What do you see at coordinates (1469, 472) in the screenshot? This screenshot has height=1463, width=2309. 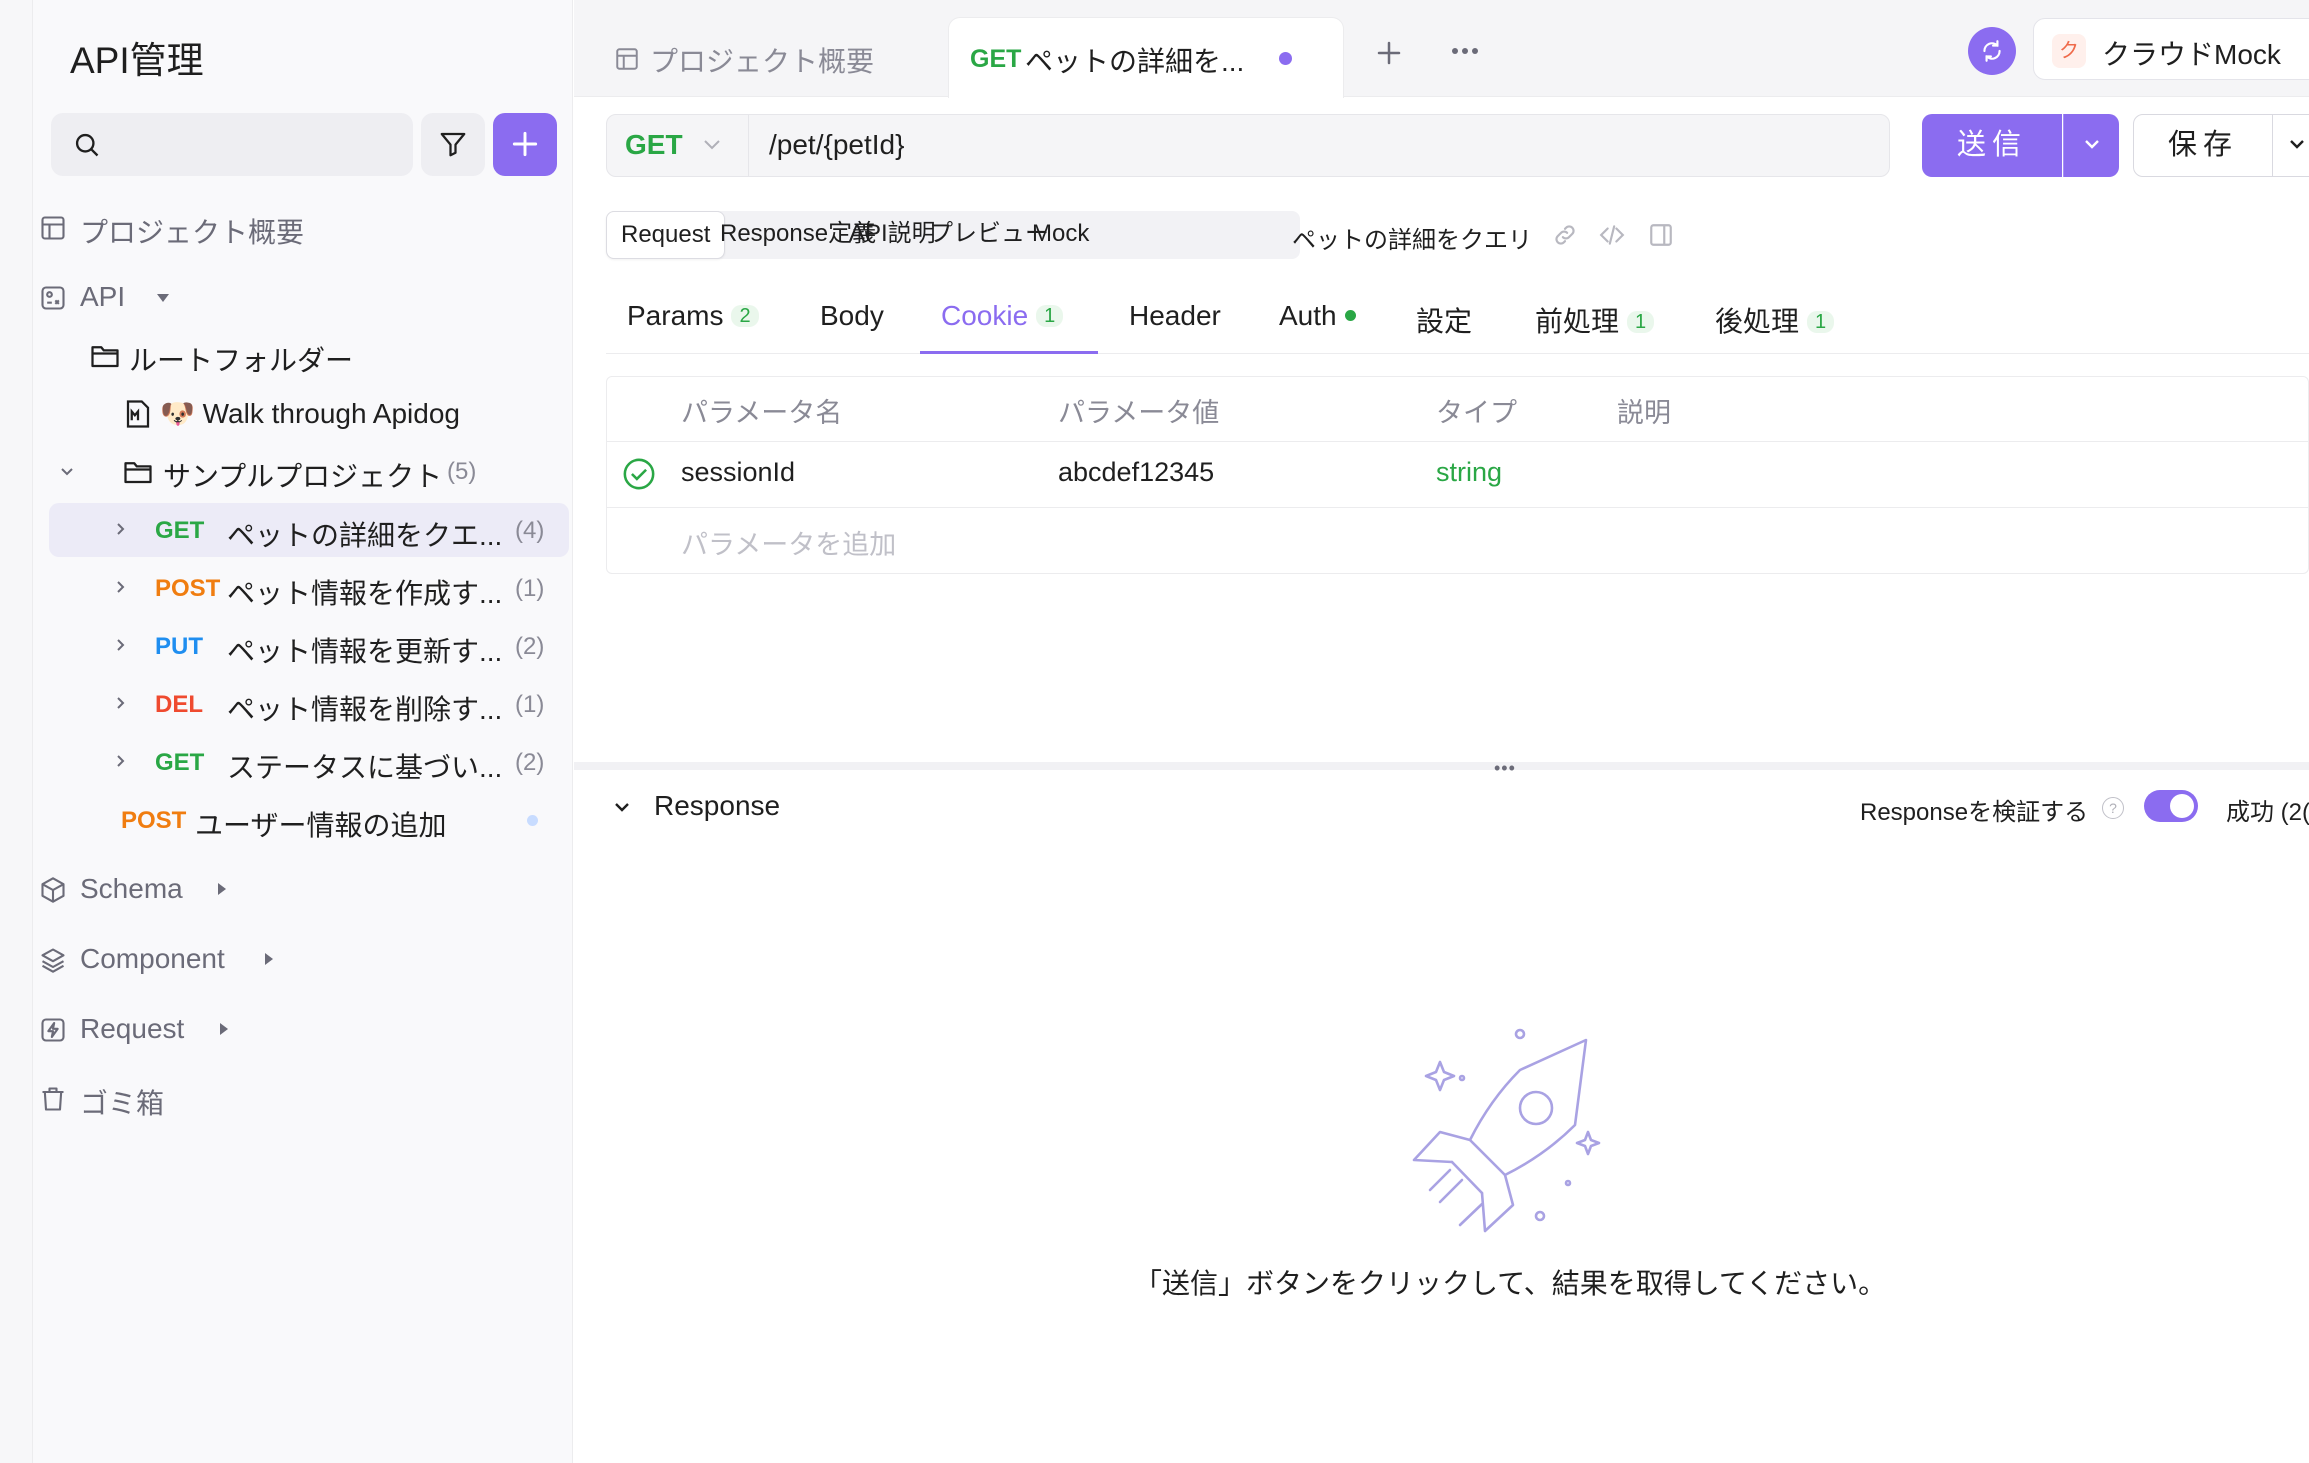 I see `param-type: string` at bounding box center [1469, 472].